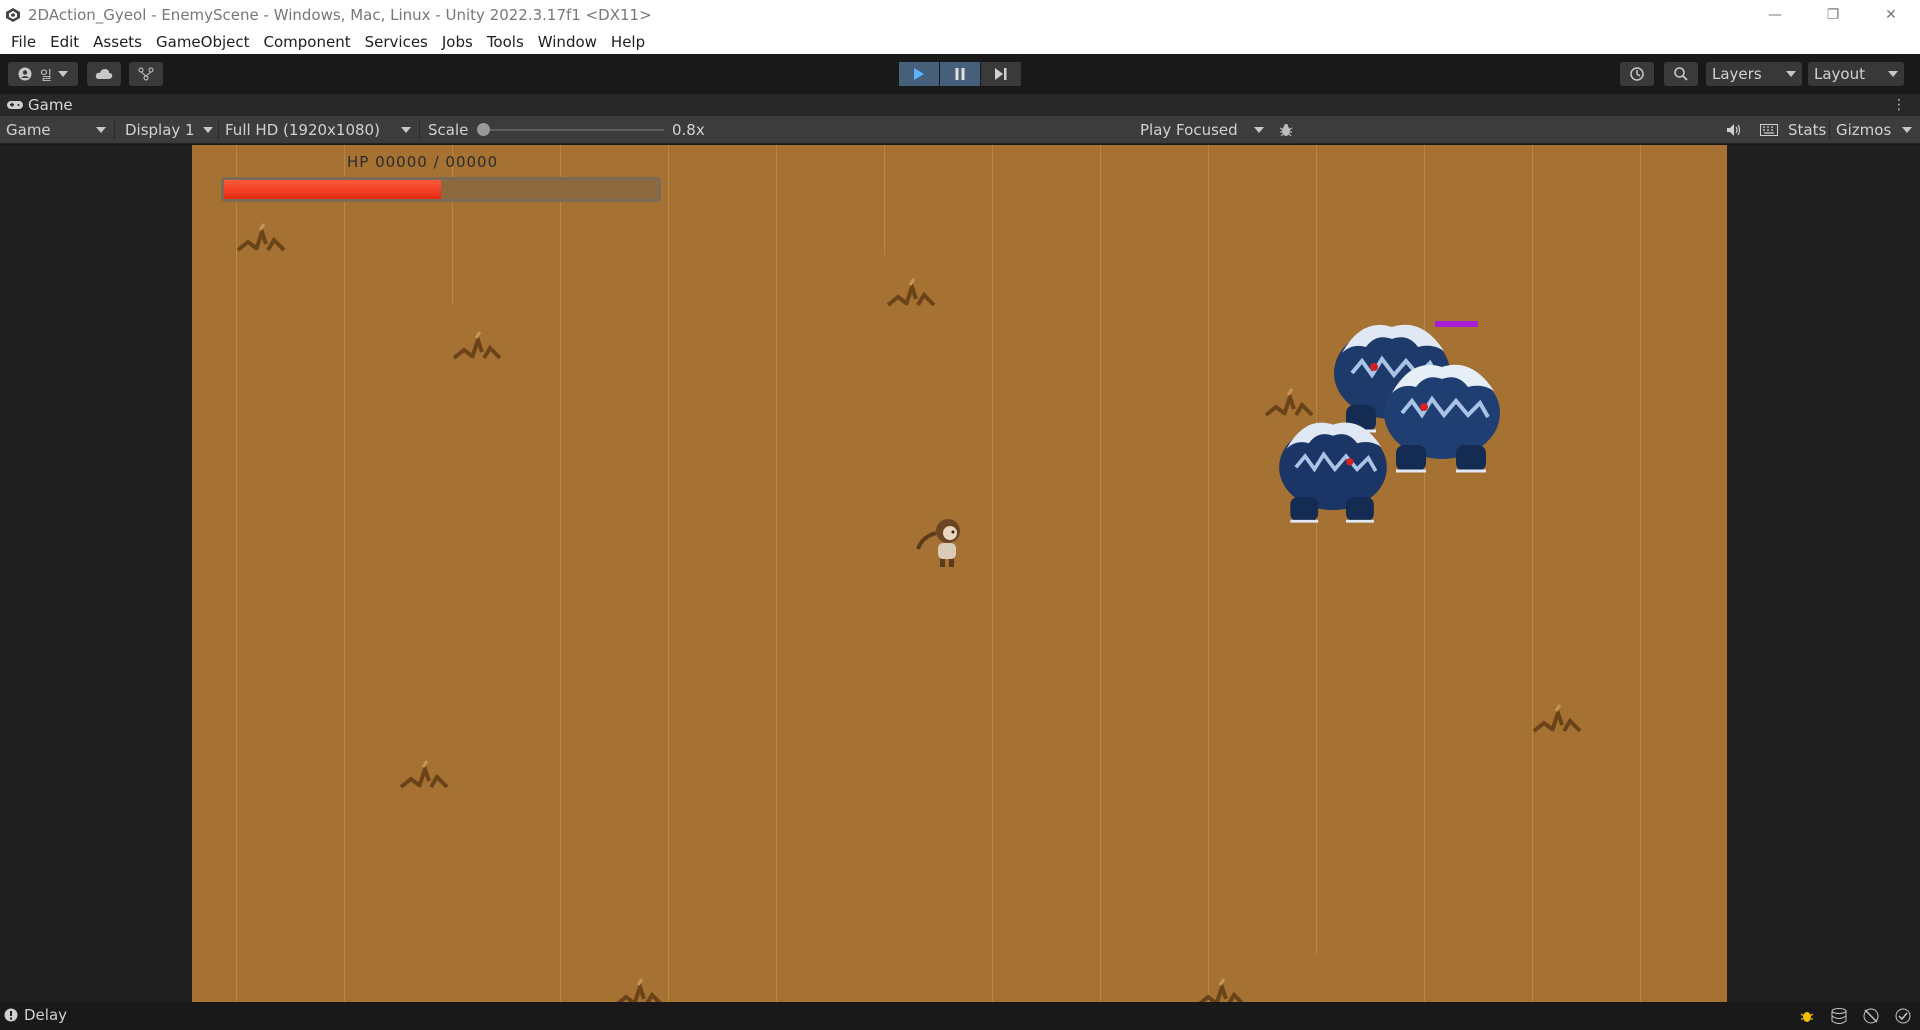 This screenshot has height=1030, width=1920. Describe the element at coordinates (25, 74) in the screenshot. I see `account-icon` at that location.